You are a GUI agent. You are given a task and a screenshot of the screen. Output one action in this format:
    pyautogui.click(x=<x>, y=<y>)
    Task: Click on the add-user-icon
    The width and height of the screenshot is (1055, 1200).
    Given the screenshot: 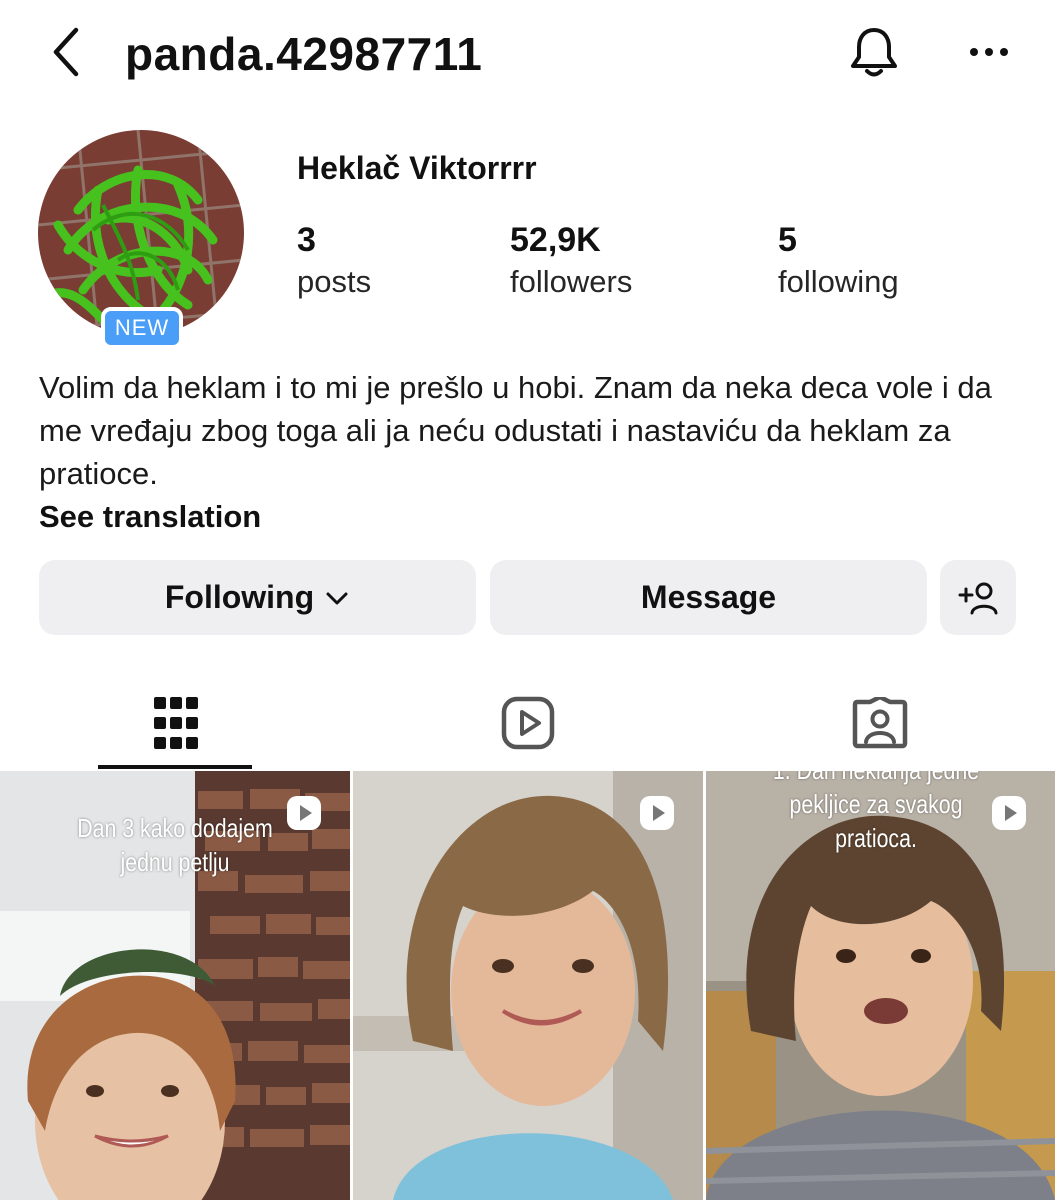 What is the action you would take?
    pyautogui.click(x=978, y=598)
    